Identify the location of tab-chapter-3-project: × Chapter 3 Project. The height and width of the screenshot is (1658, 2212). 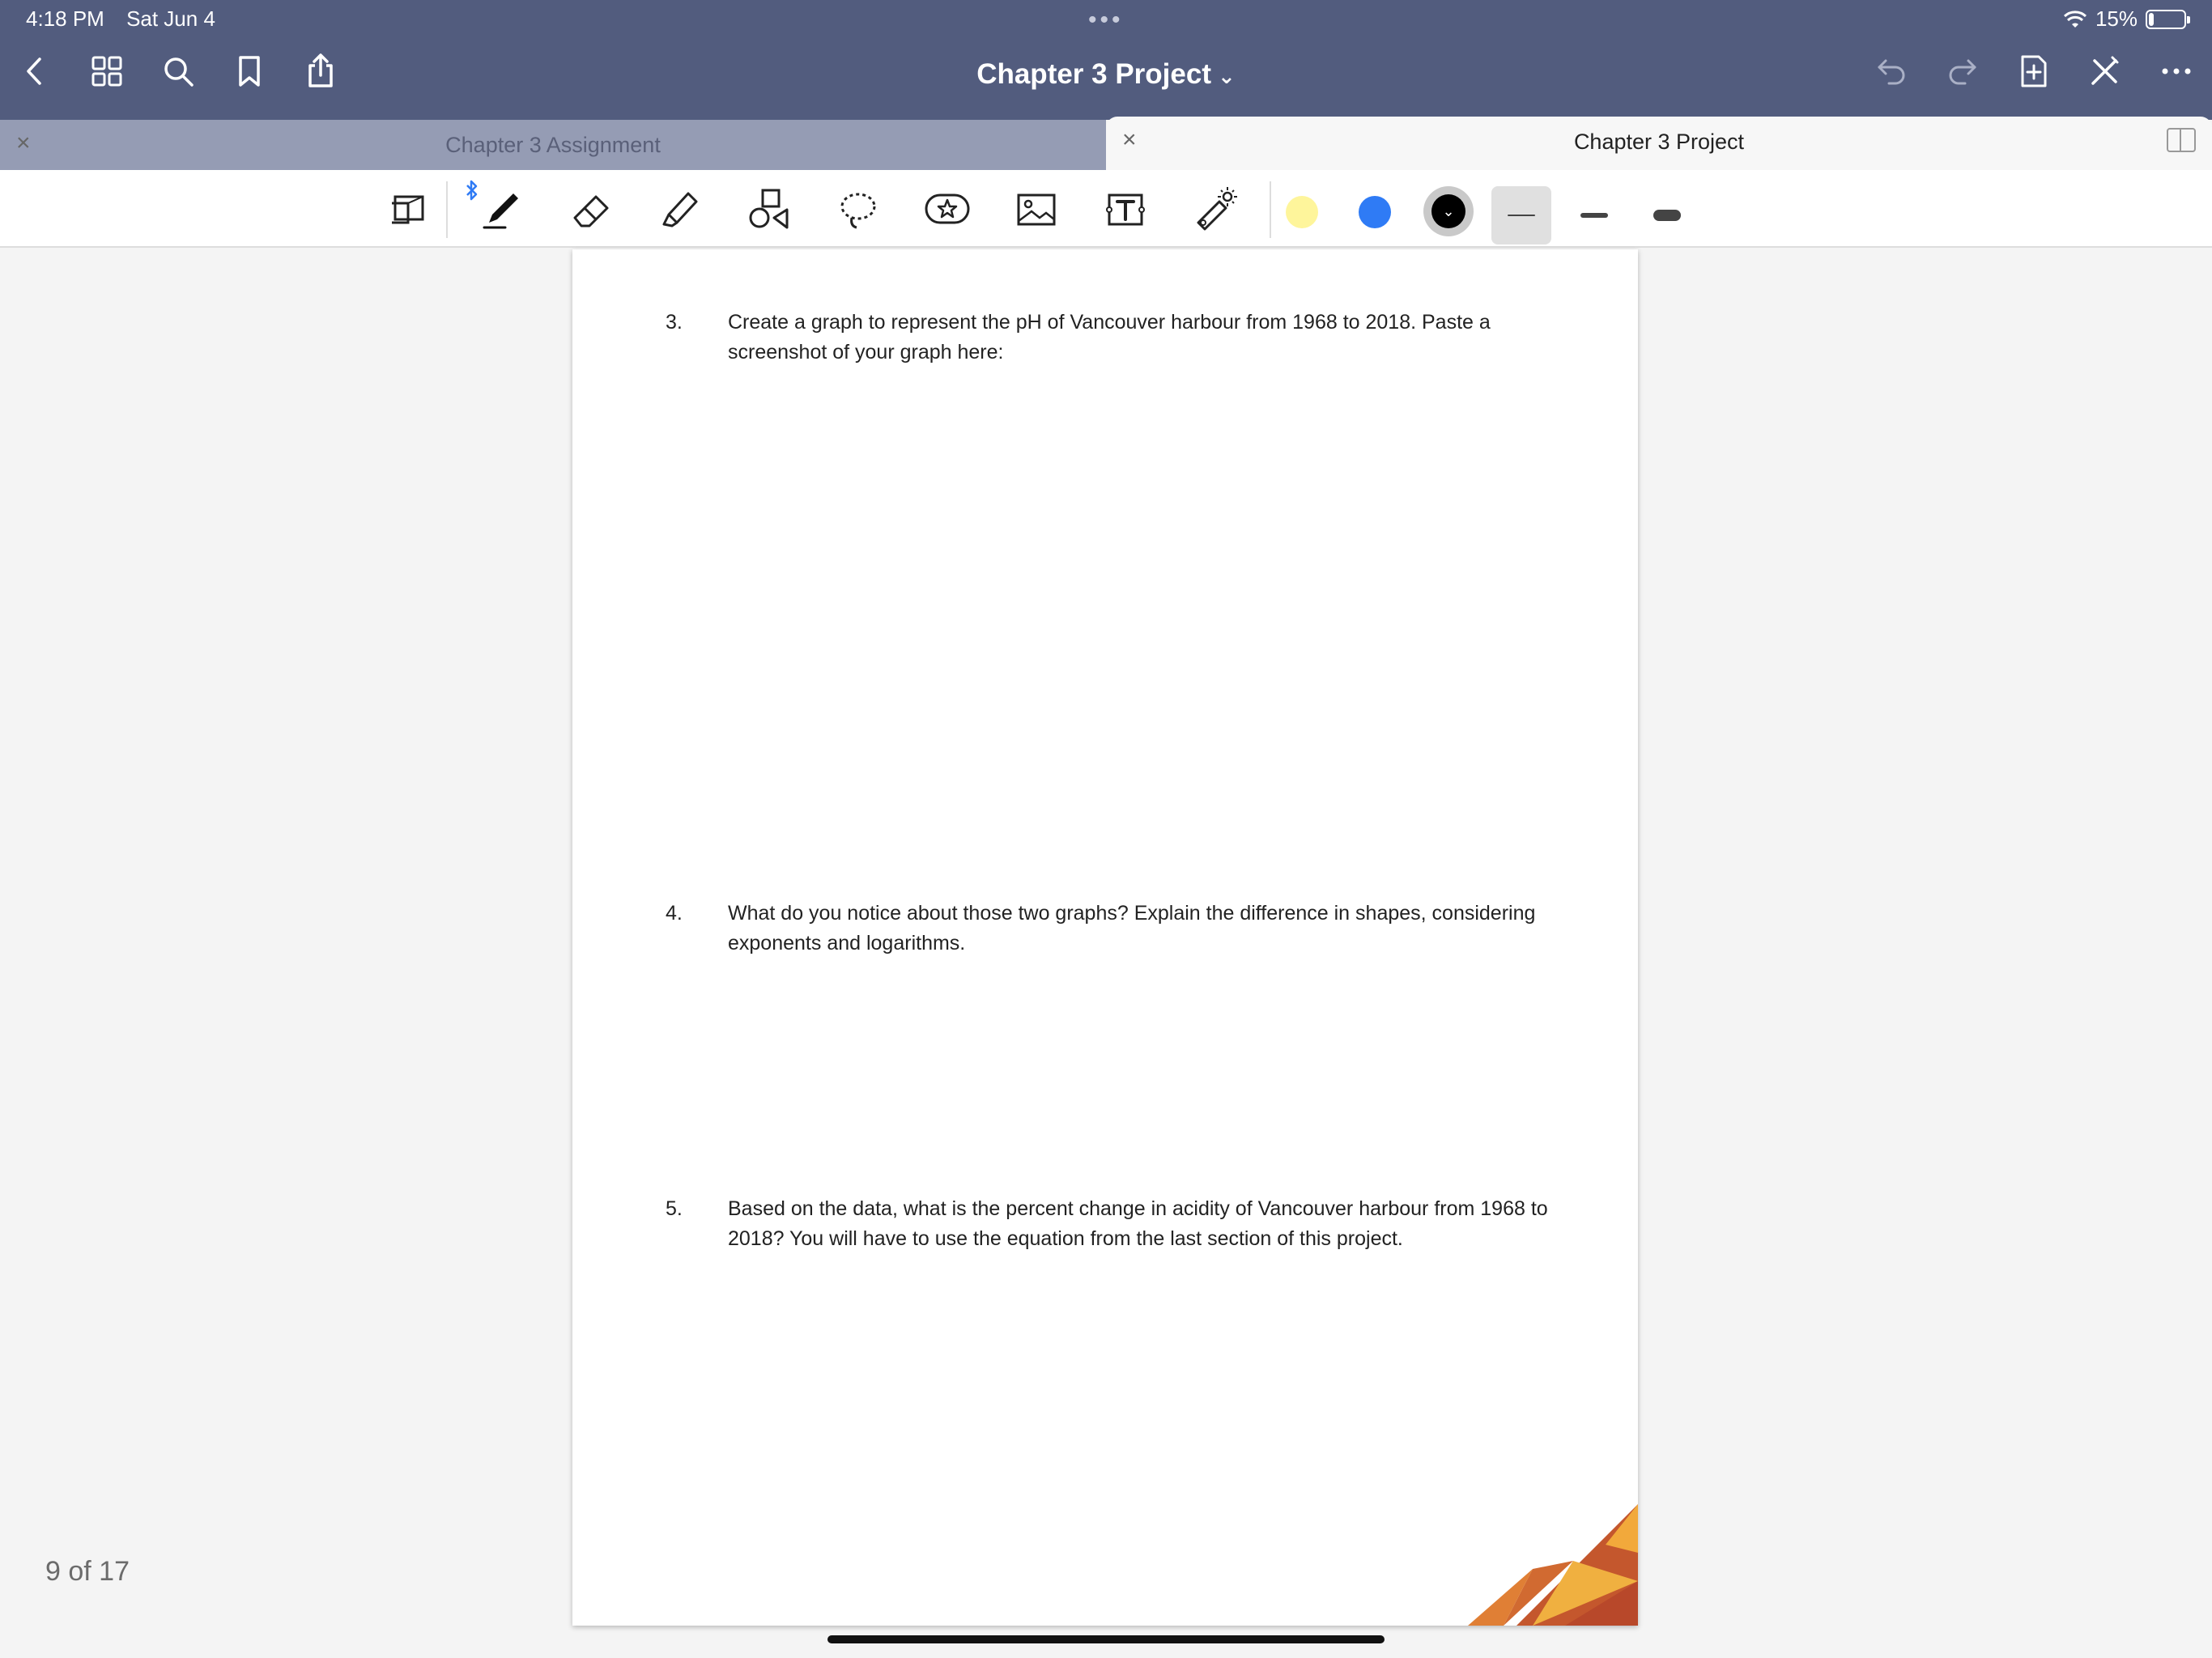
(1659, 143).